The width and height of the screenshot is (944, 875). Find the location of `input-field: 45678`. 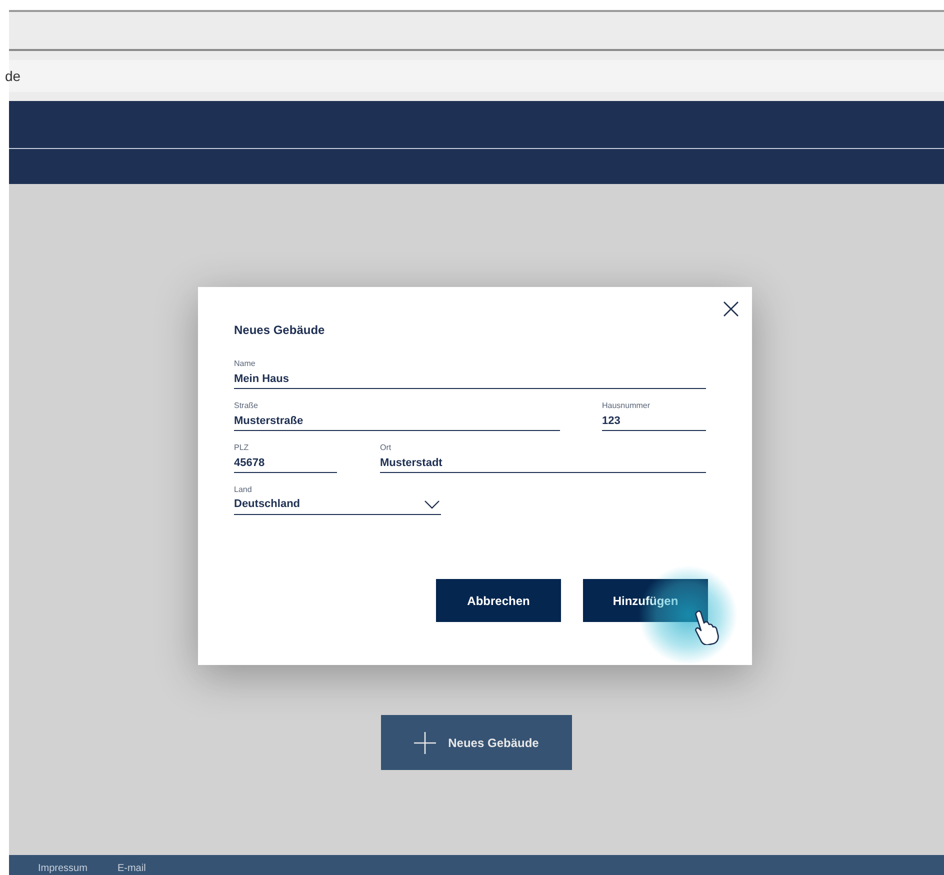

input-field: 45678 is located at coordinates (285, 463).